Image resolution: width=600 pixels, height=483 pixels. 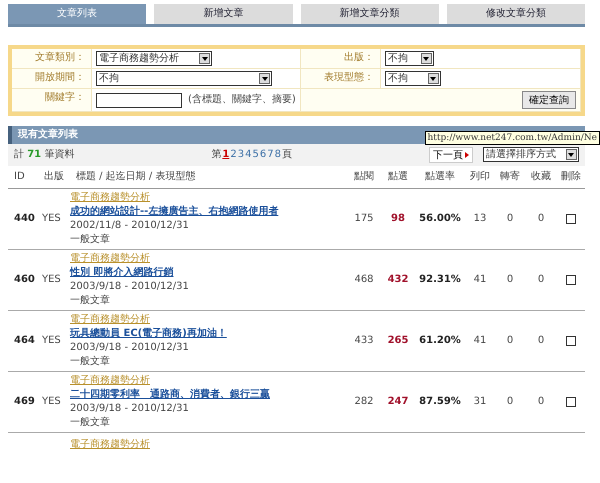 What do you see at coordinates (398, 219) in the screenshot?
I see `clicks-cell-text: 98` at bounding box center [398, 219].